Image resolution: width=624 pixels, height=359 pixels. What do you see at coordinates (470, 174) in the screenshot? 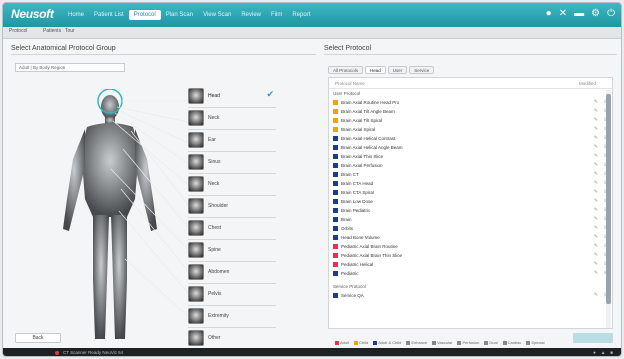
I see `protocol-row: Brain CT✎ℹ` at bounding box center [470, 174].